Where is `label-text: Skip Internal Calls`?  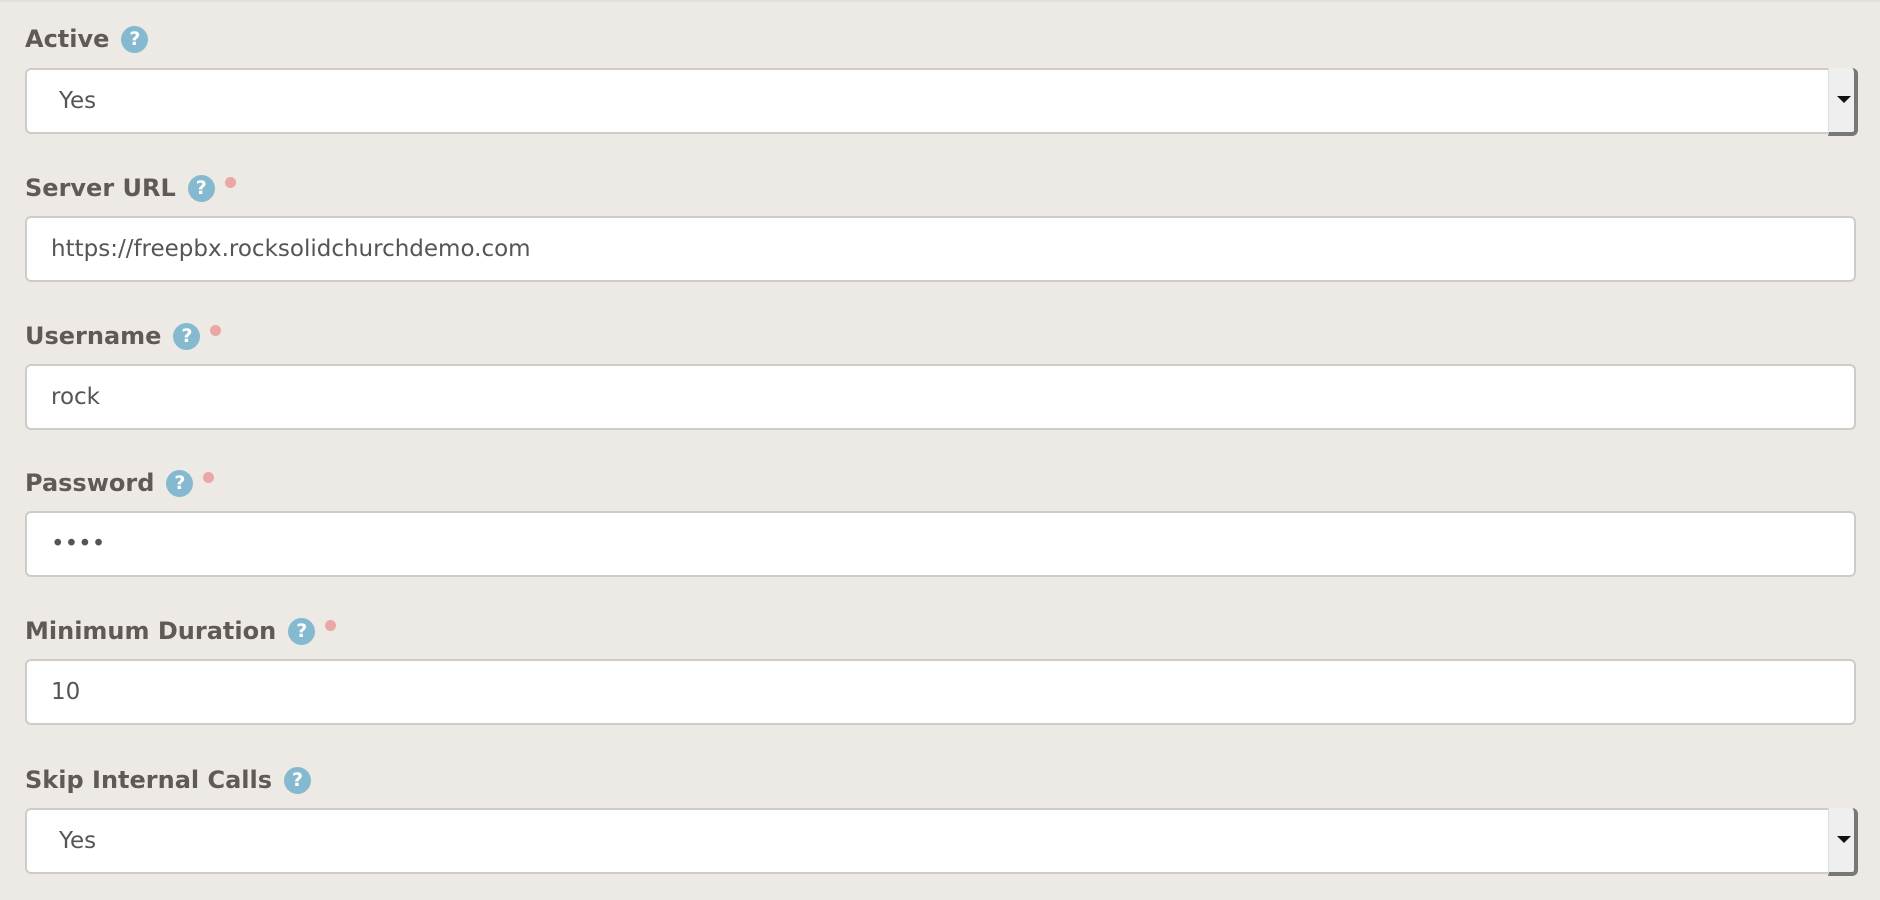
label-text: Skip Internal Calls is located at coordinates (149, 780).